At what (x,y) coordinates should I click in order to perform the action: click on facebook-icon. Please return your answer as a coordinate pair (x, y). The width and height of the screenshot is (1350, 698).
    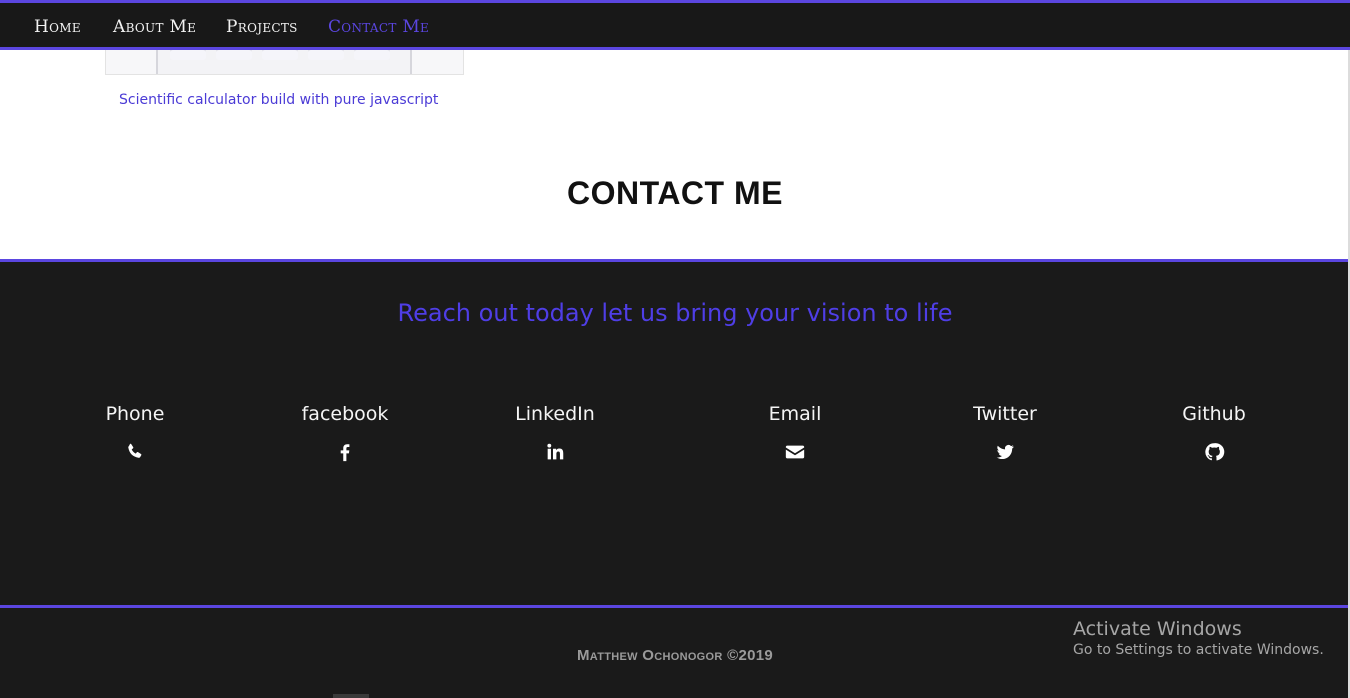
    Looking at the image, I should click on (345, 452).